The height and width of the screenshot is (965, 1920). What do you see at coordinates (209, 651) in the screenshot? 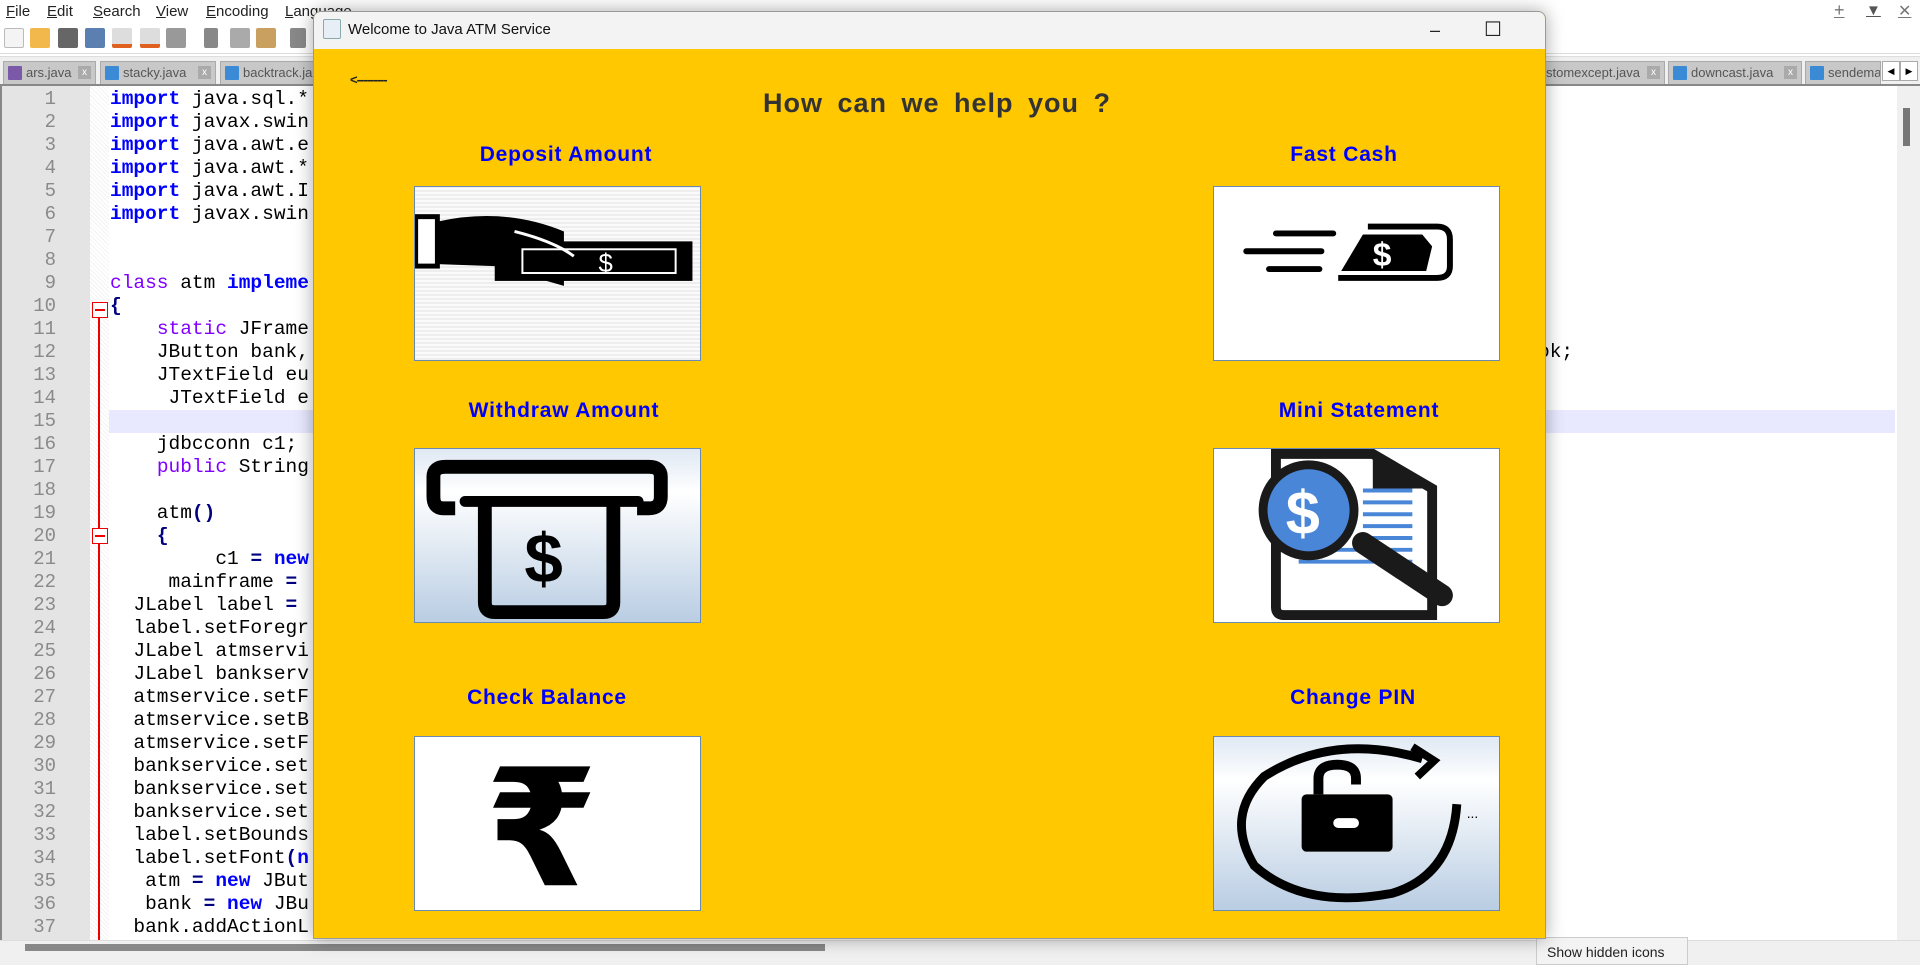
I see `code-line: JLabel atmservi` at bounding box center [209, 651].